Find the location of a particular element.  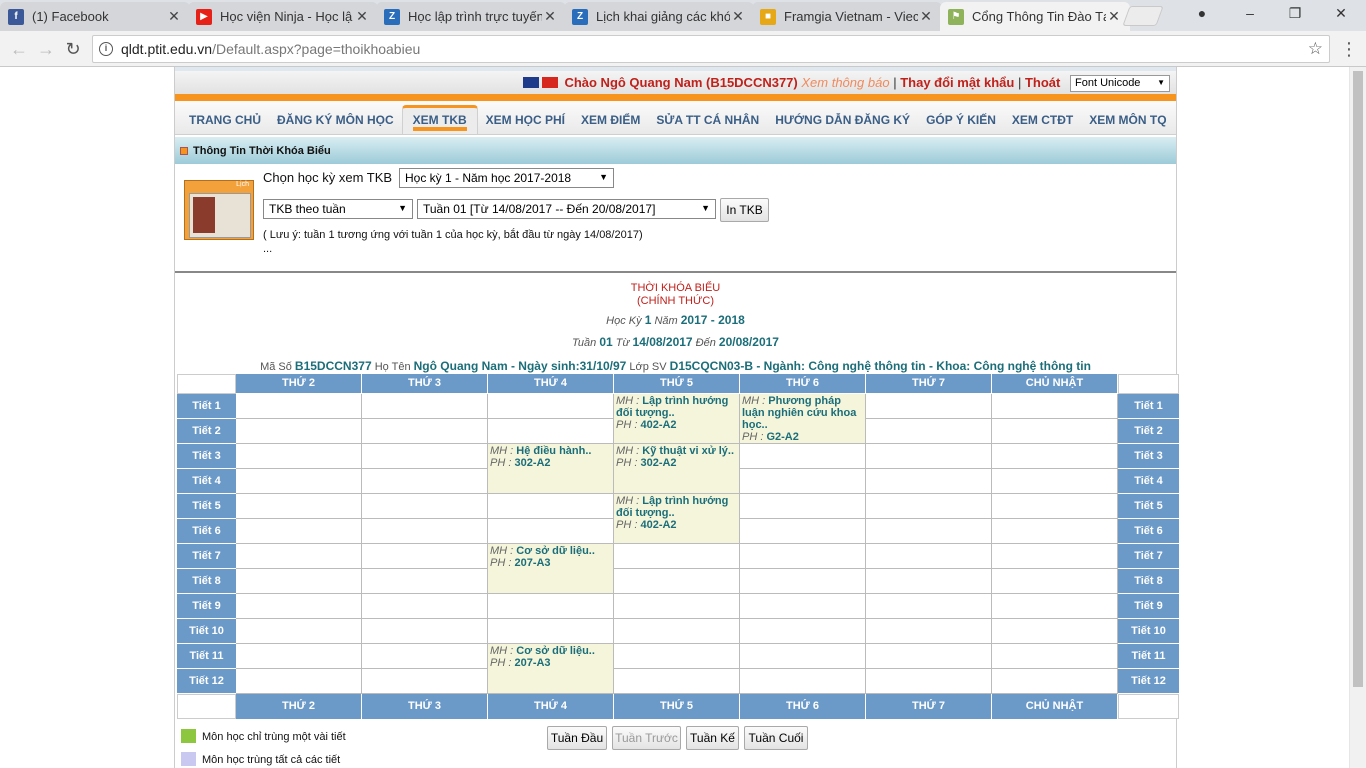

menu-item: XEM MÔN TQ is located at coordinates (1127, 123).